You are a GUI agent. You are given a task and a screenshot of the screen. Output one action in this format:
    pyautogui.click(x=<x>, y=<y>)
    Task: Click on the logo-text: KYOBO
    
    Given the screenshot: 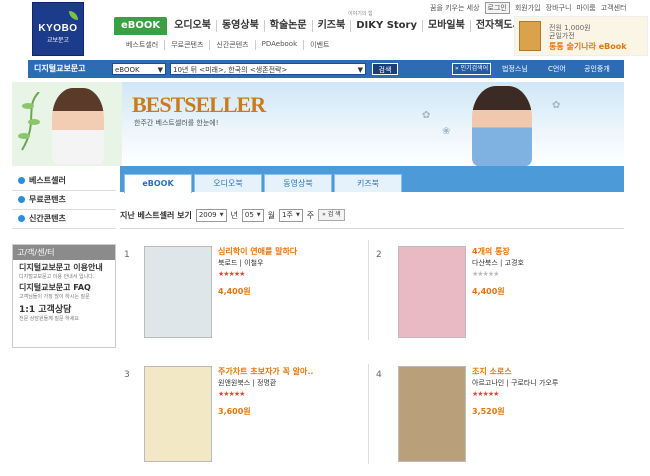 What is the action you would take?
    pyautogui.click(x=58, y=28)
    